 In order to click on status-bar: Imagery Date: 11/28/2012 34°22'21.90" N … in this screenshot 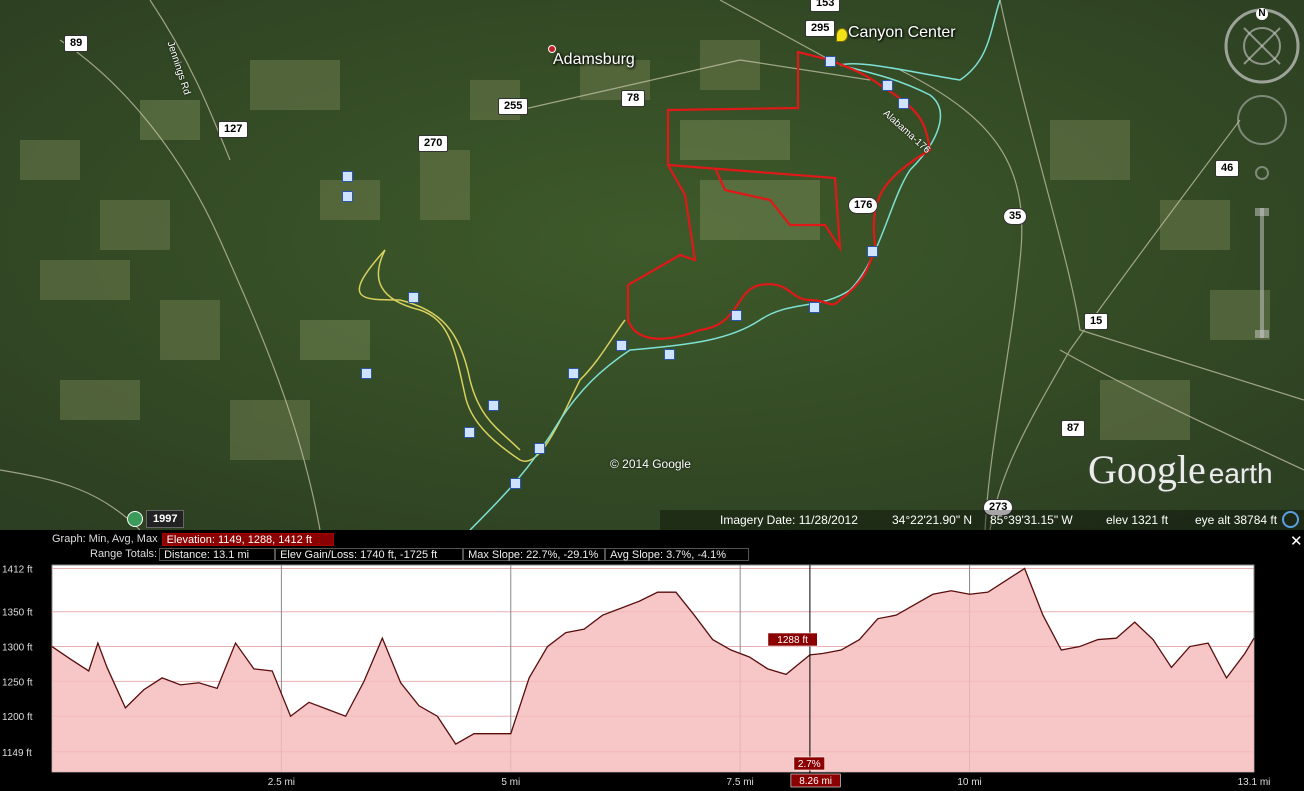, I will do `click(982, 520)`.